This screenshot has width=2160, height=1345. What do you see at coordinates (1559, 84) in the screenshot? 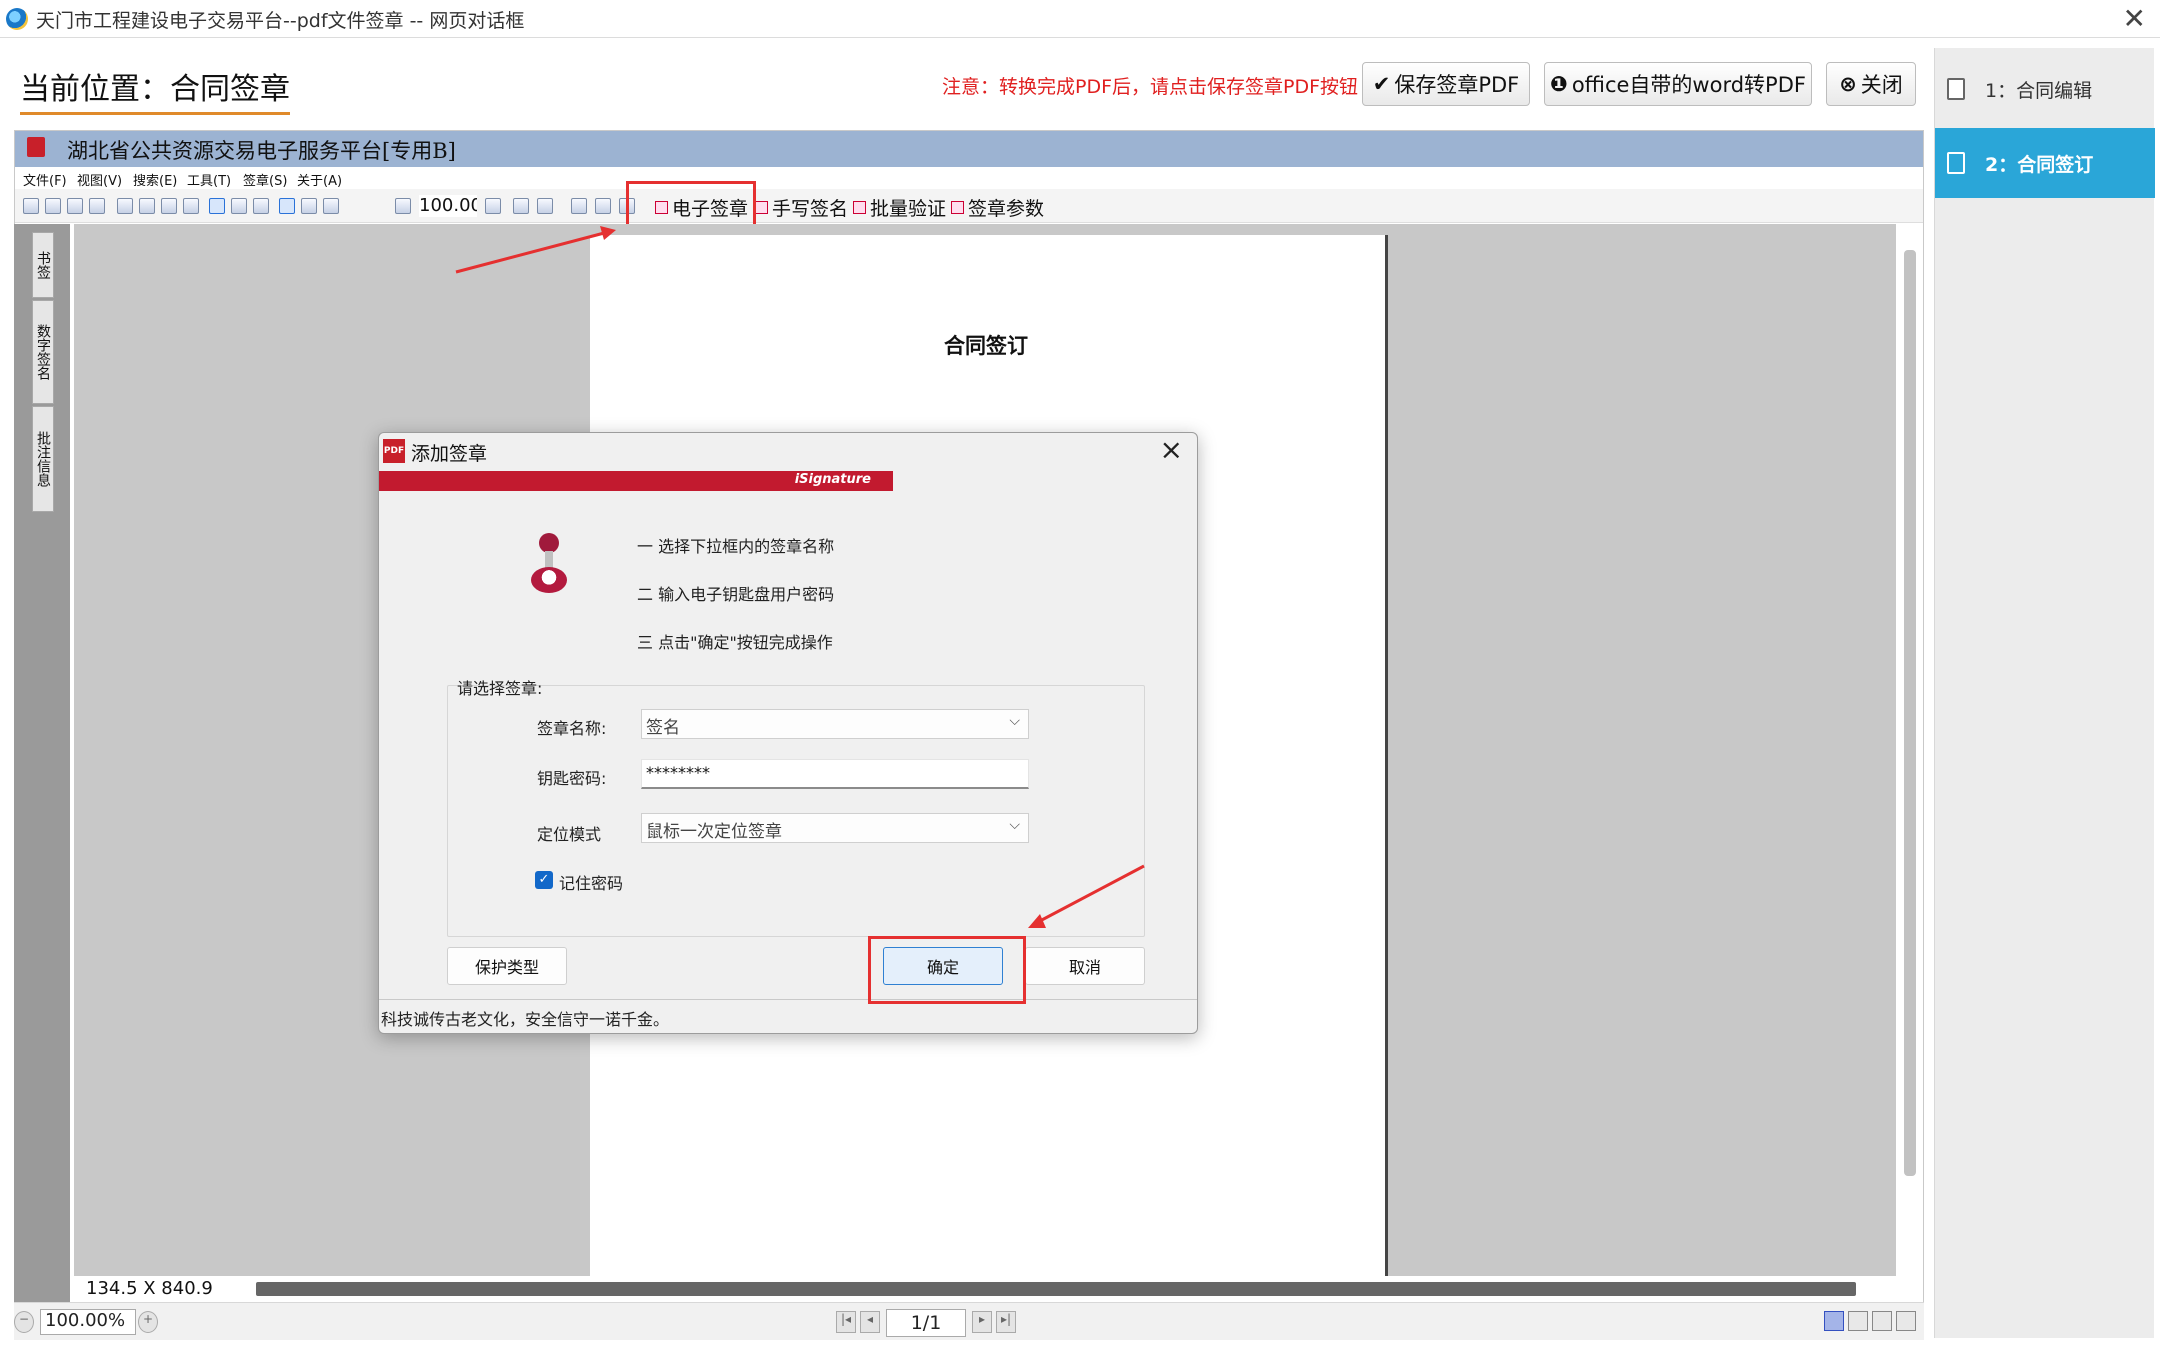
I see `info-icon: ❶` at bounding box center [1559, 84].